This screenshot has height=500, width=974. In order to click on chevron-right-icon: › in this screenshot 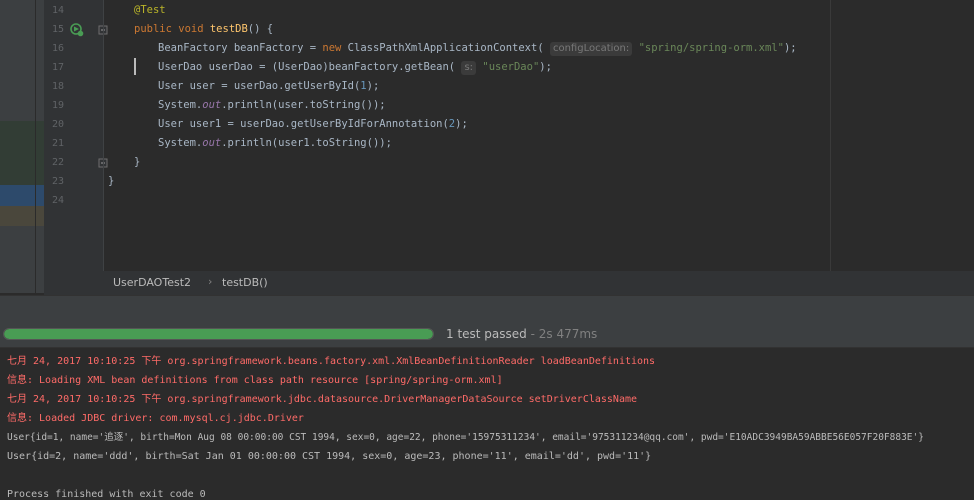, I will do `click(210, 281)`.